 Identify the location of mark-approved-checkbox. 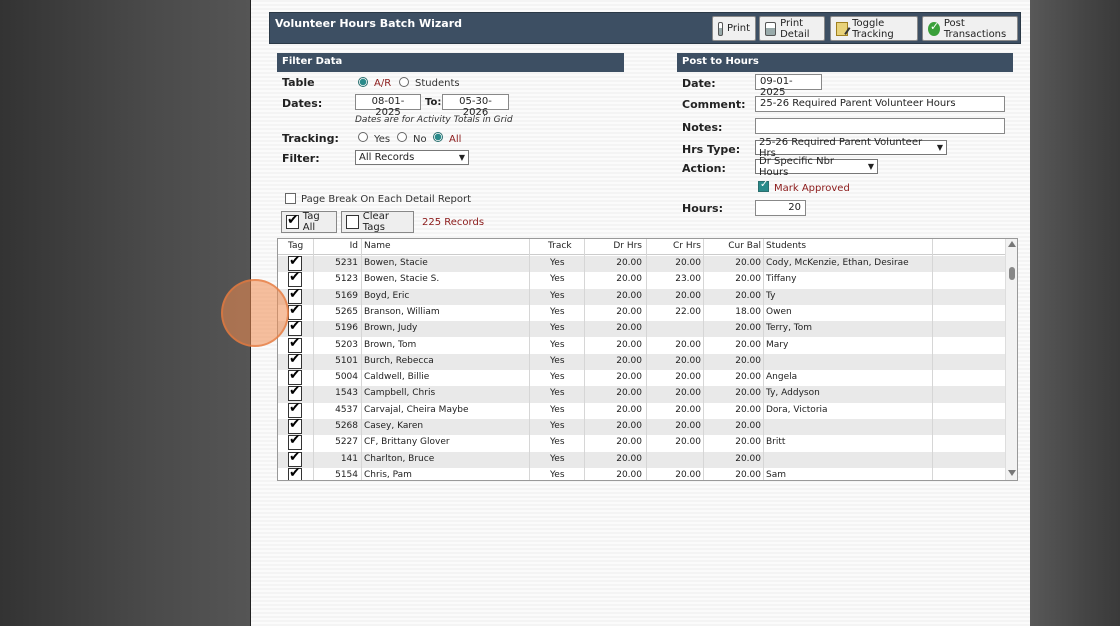
(763, 185).